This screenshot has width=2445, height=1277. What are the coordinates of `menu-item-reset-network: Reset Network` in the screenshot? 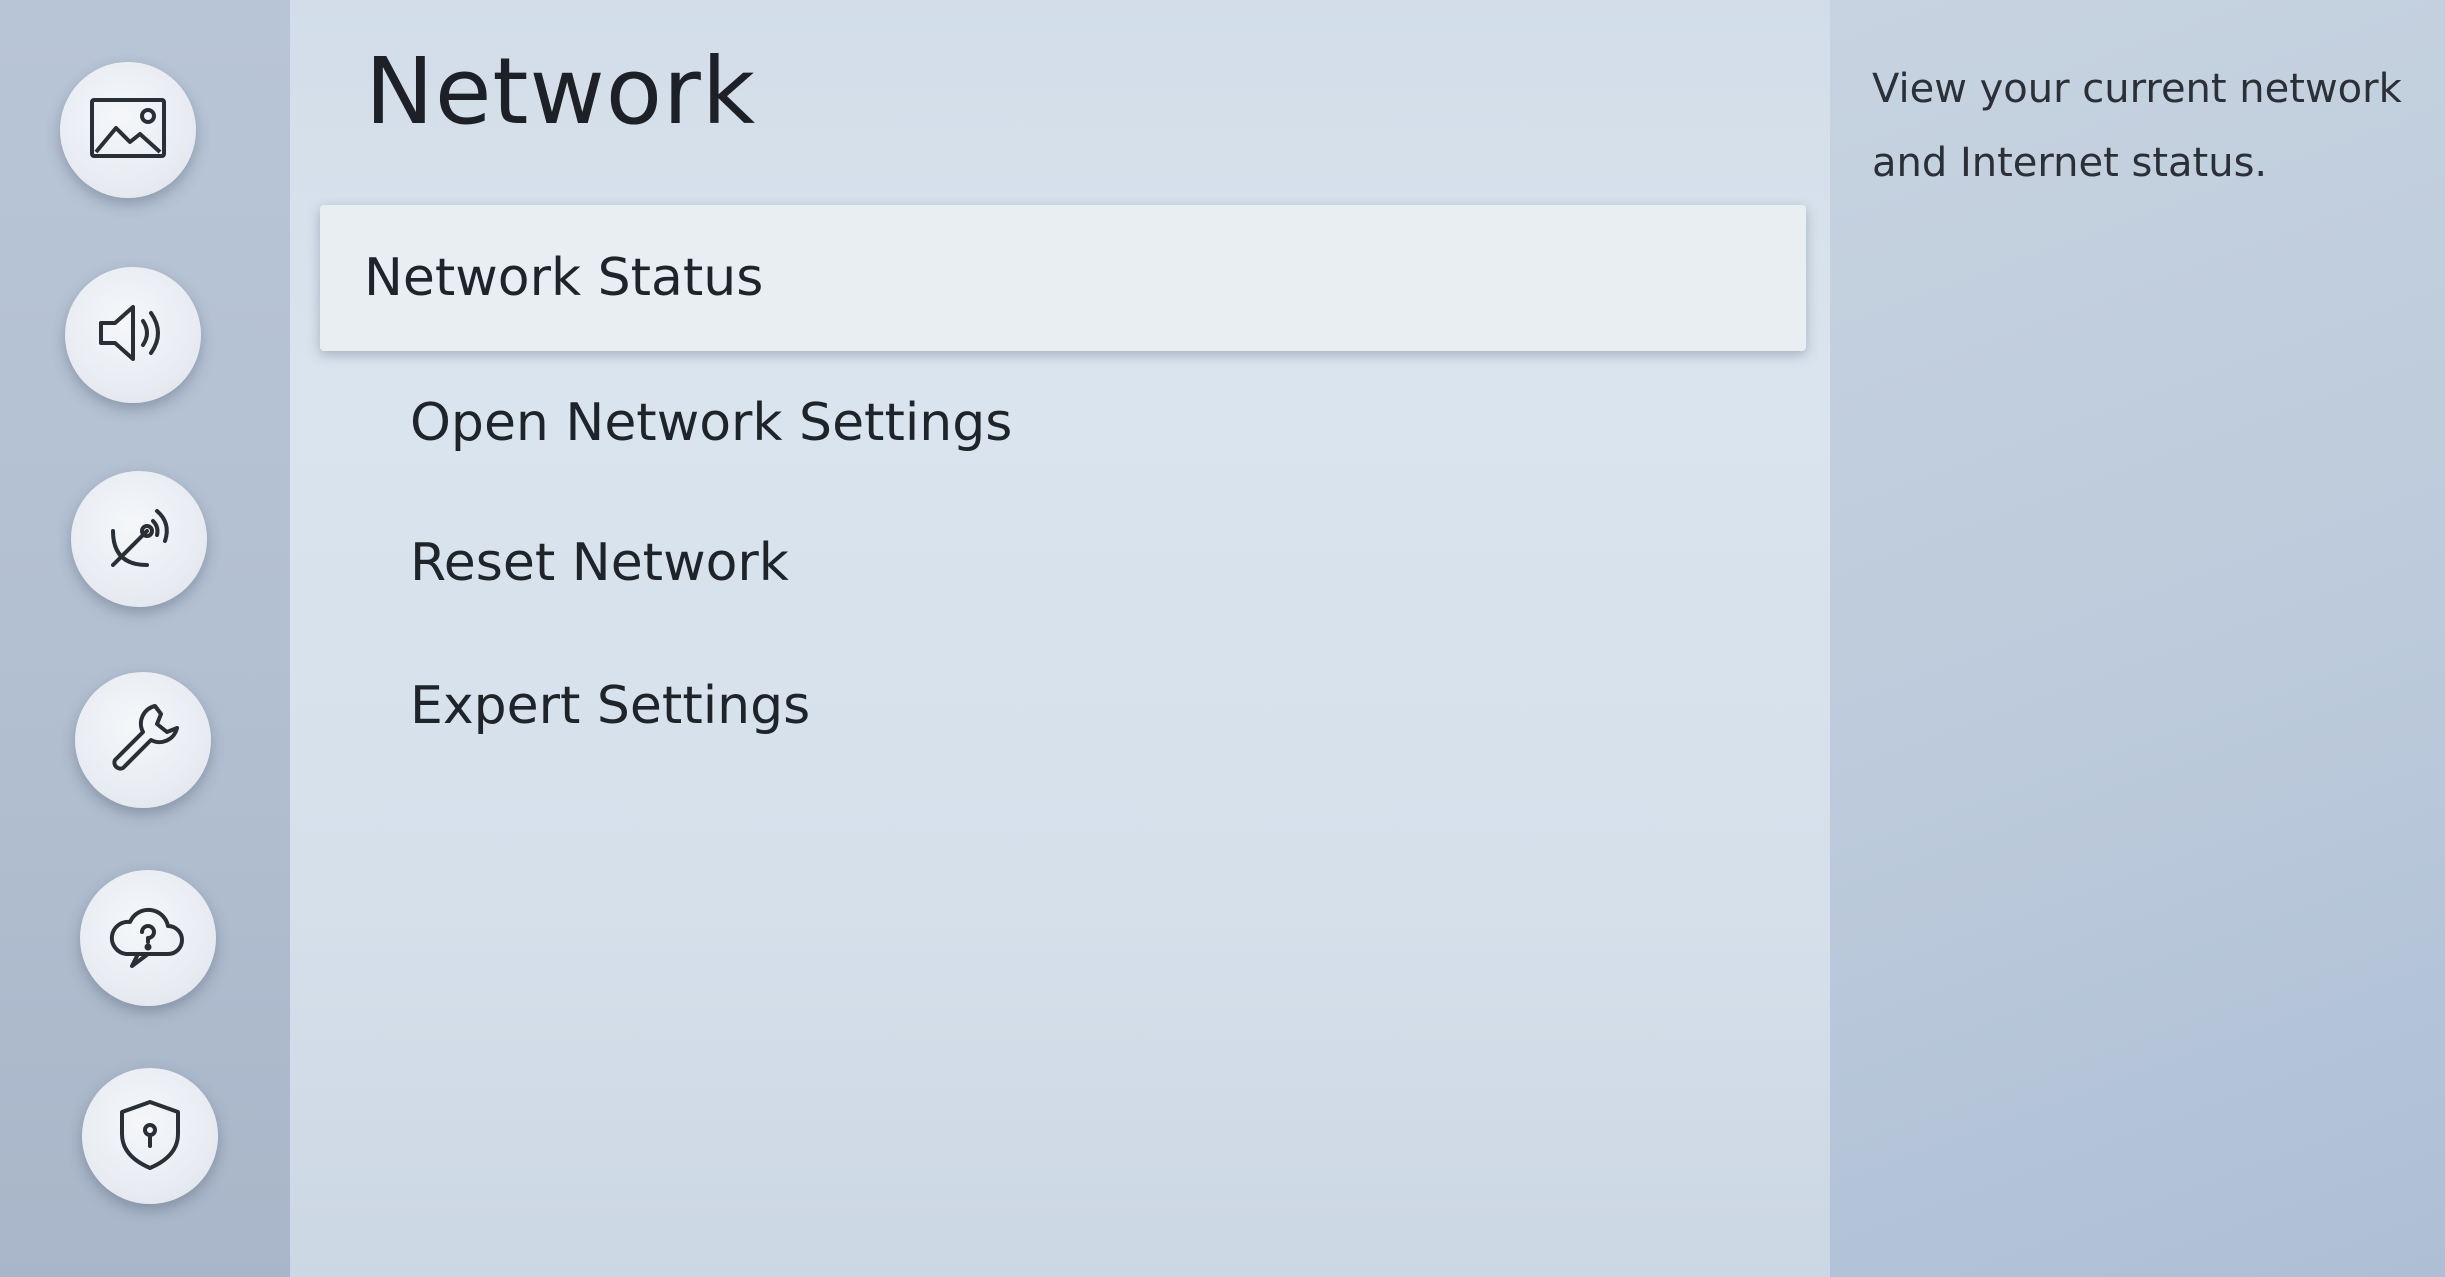 It's located at (1063, 563).